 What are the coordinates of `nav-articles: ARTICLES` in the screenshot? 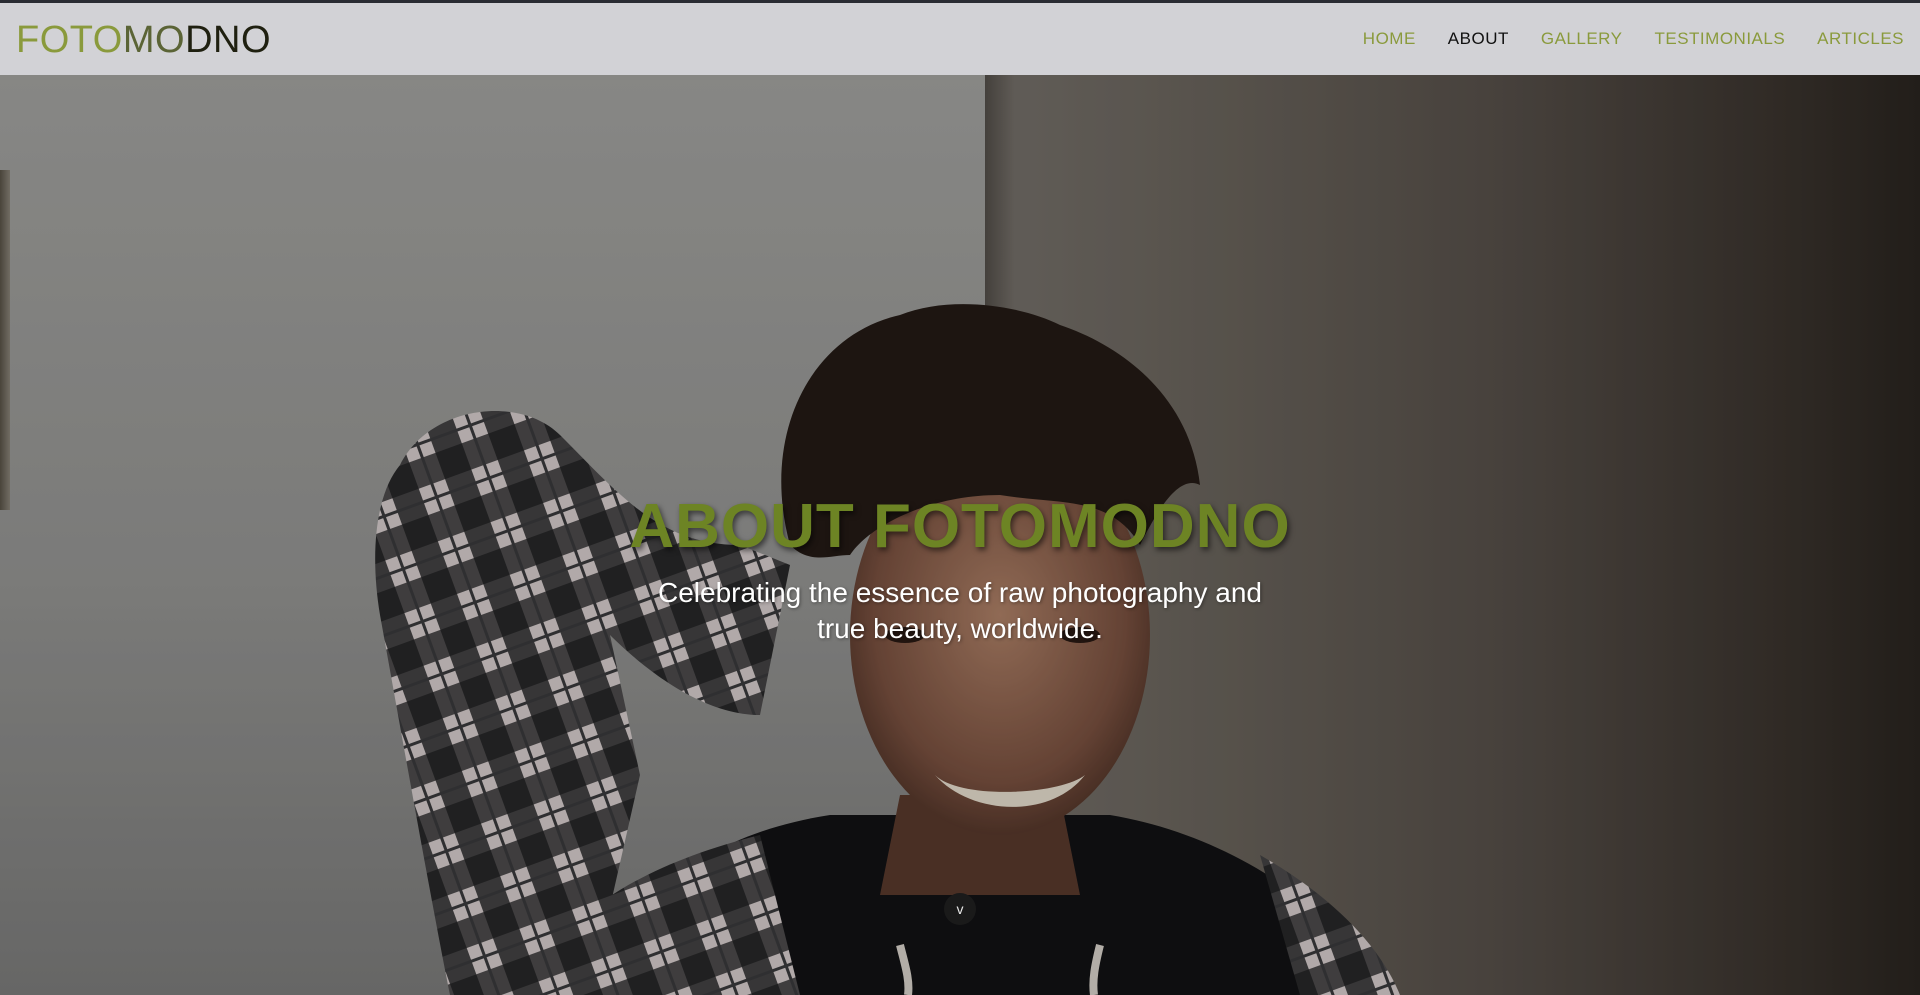 It's located at (1860, 39).